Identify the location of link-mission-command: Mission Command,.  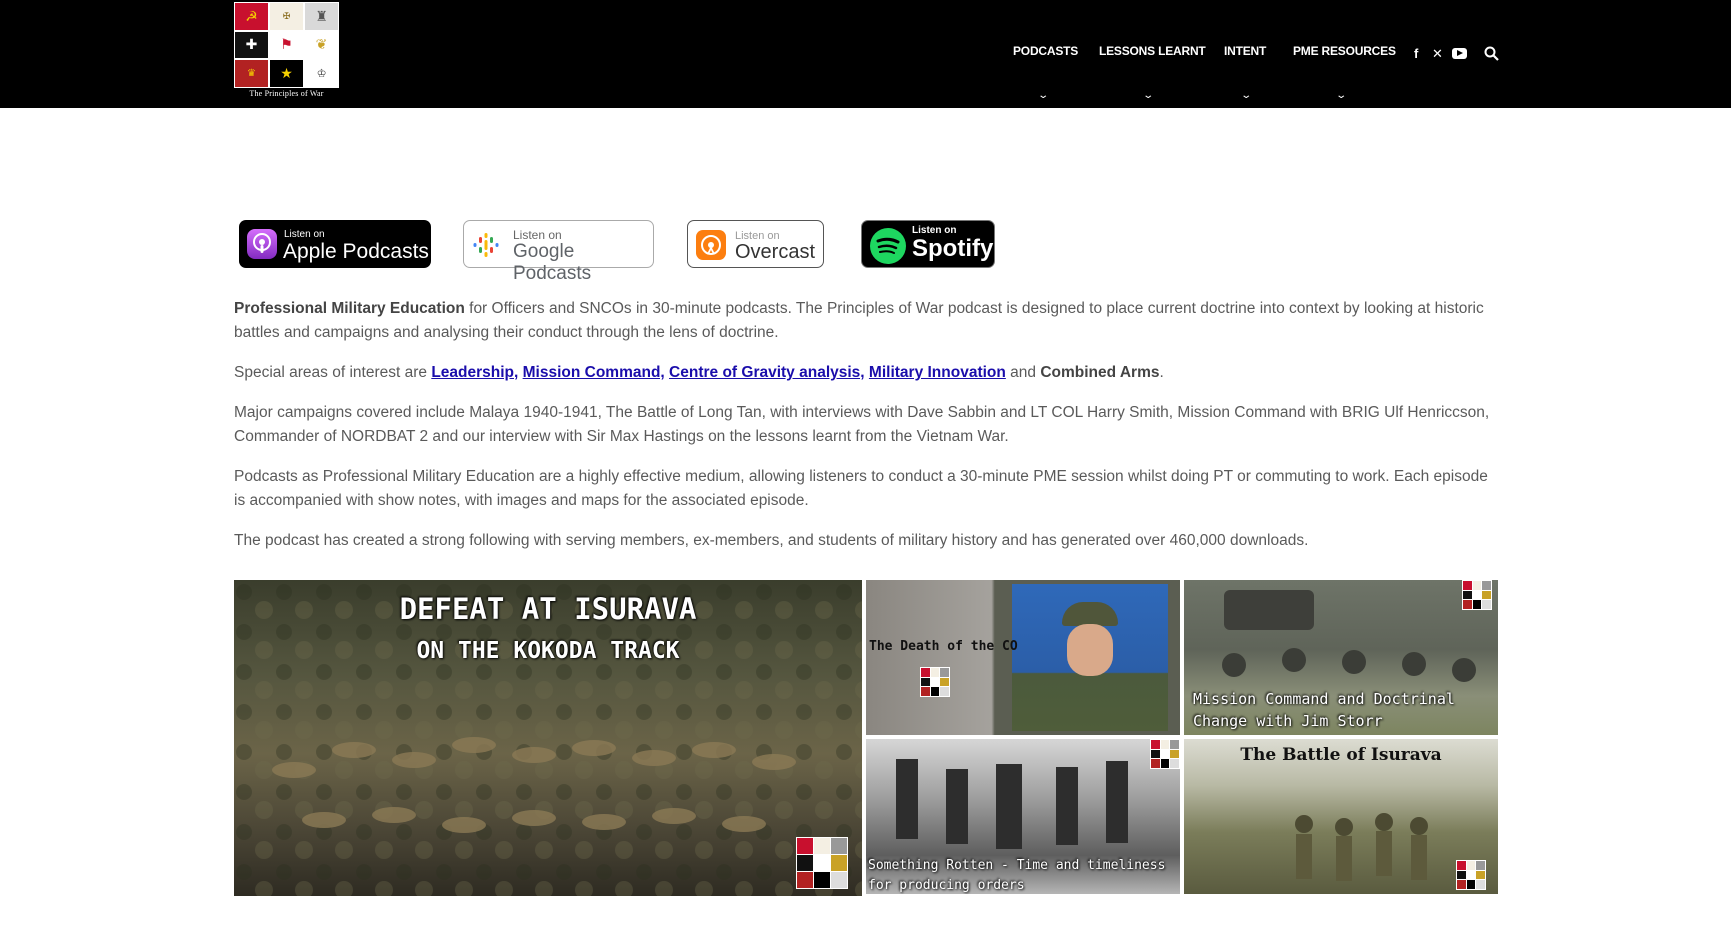
(594, 372).